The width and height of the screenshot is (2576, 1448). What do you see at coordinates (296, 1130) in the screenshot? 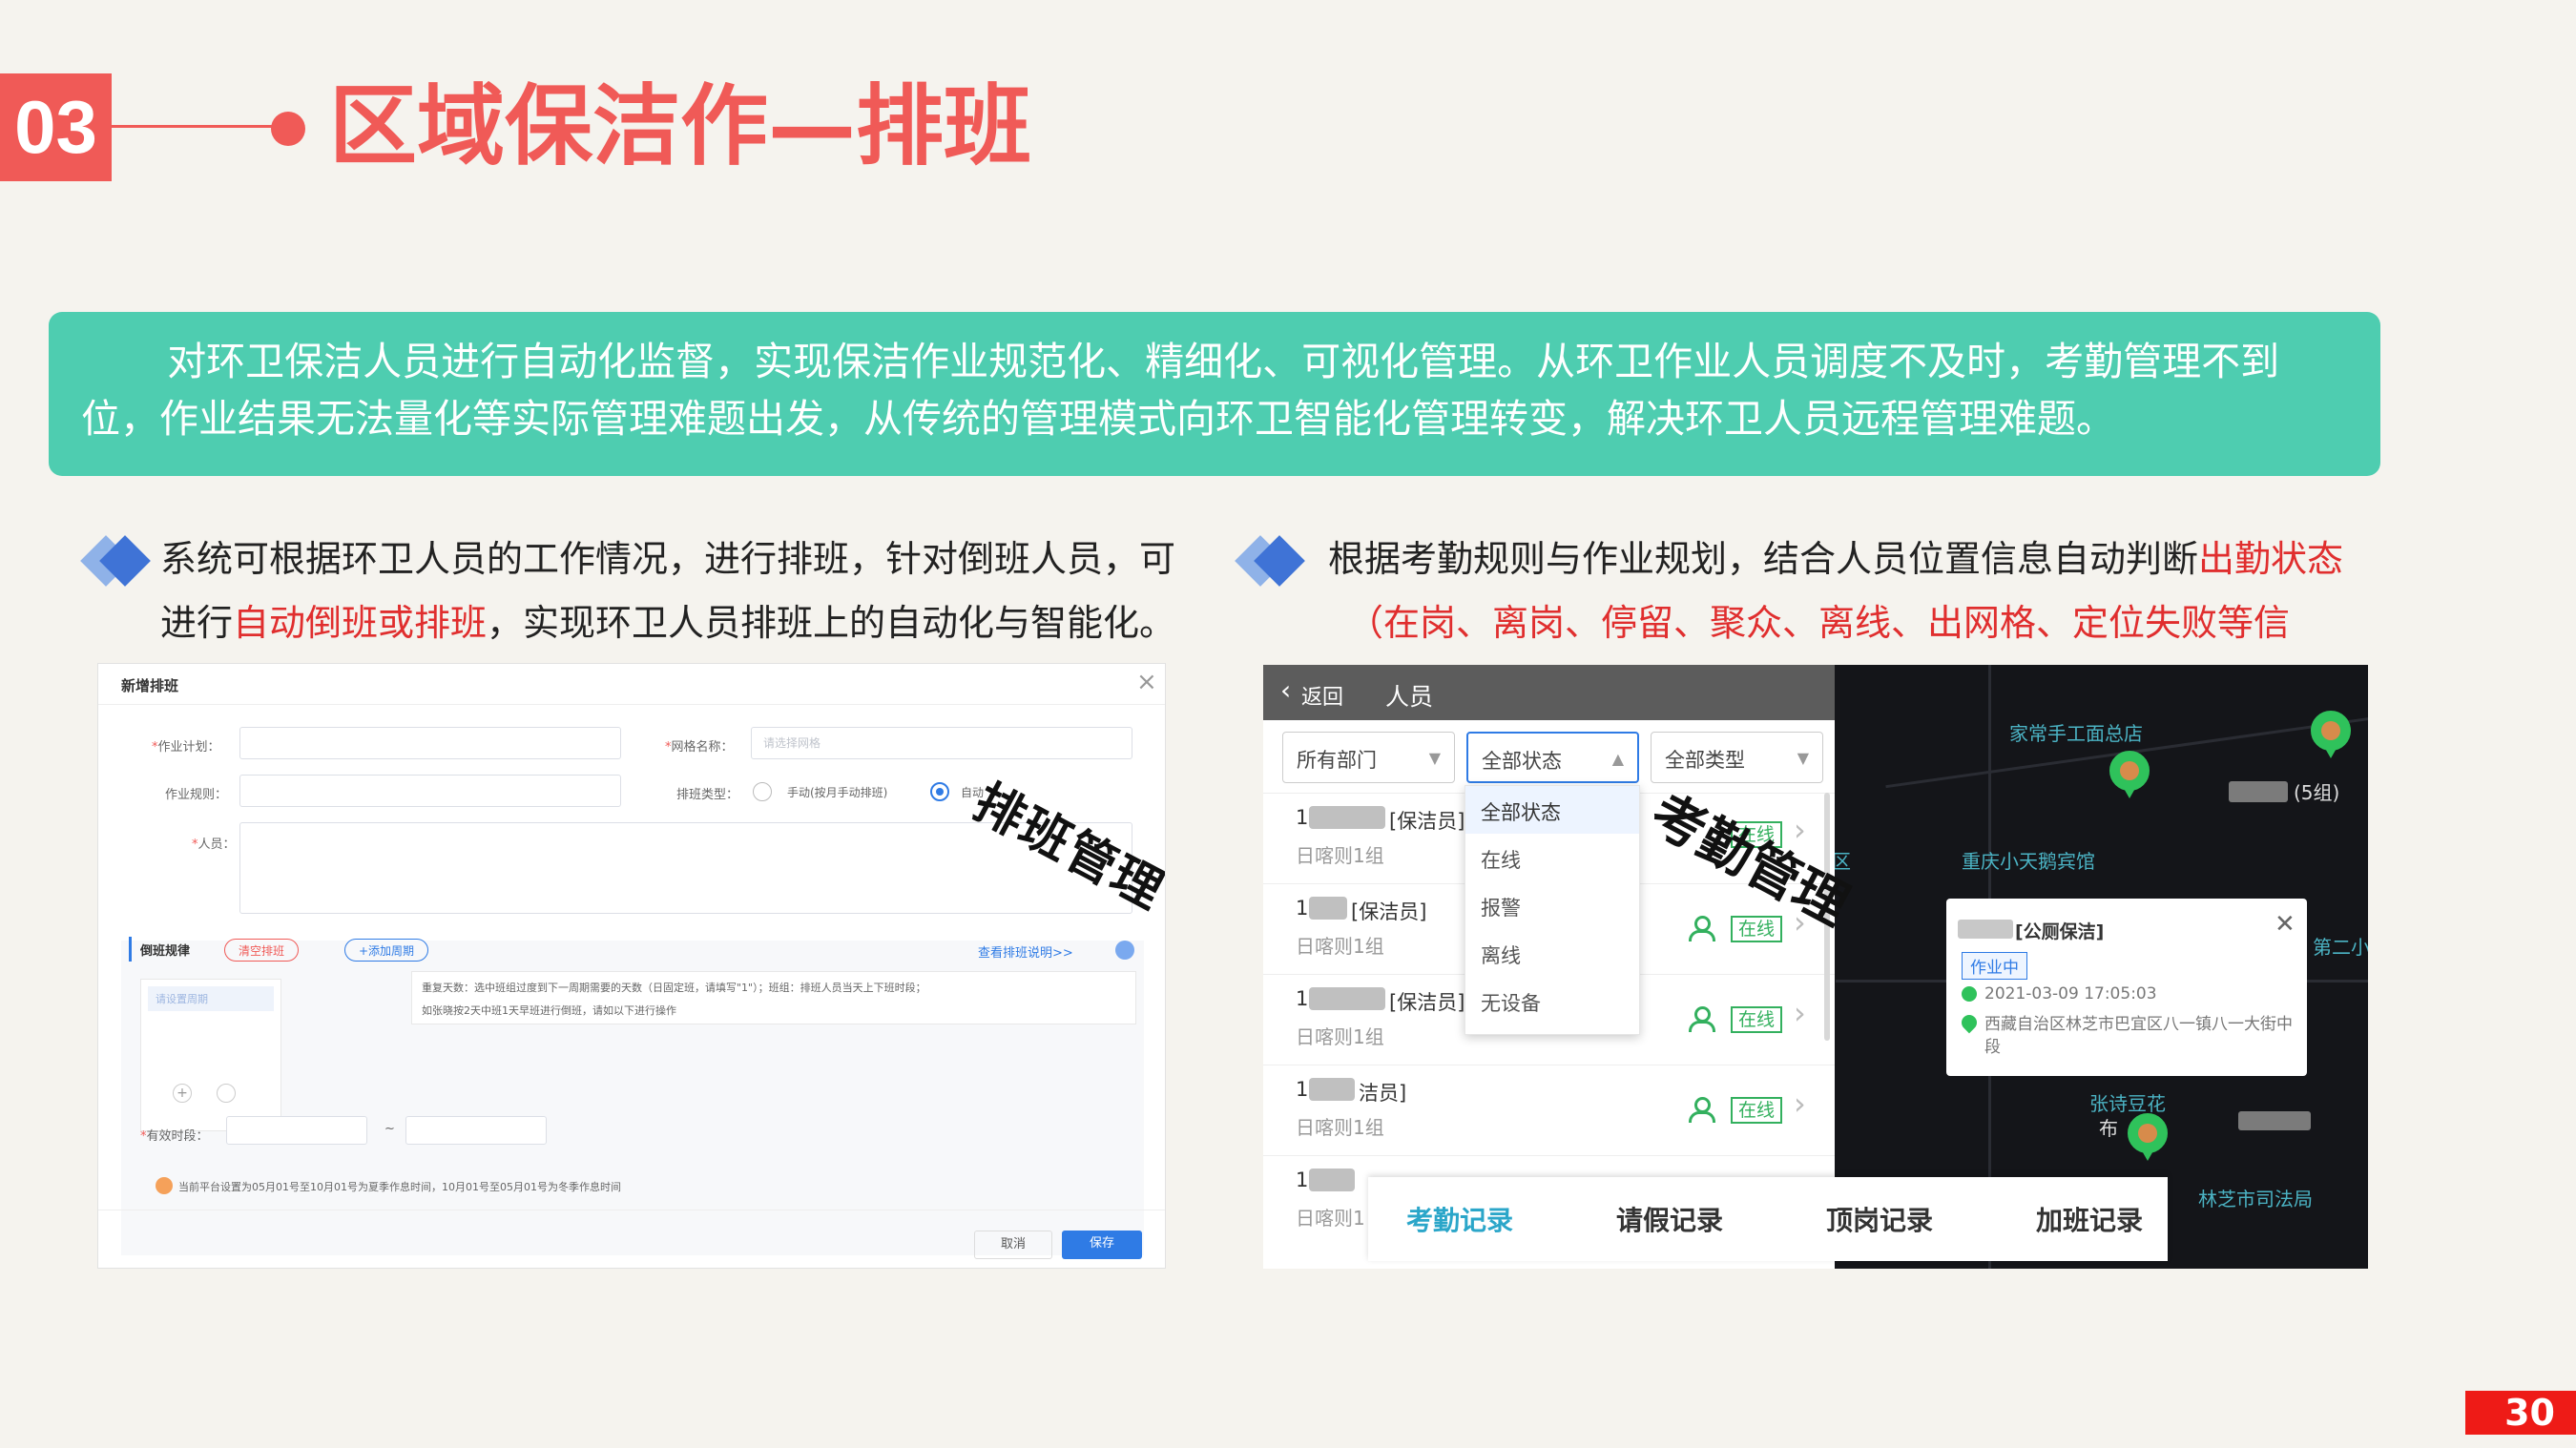
I see `valid-start-input` at bounding box center [296, 1130].